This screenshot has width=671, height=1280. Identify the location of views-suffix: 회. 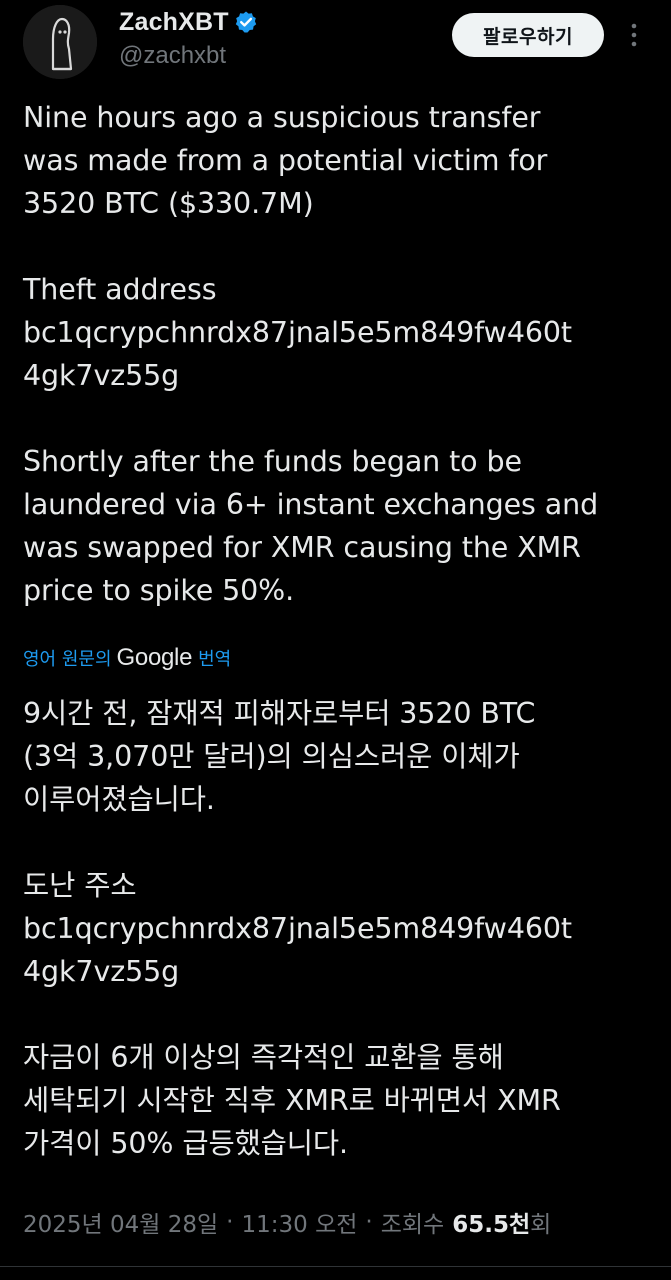
(541, 1225).